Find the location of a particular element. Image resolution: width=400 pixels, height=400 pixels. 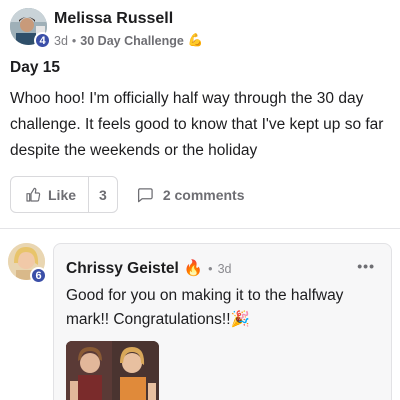

more-options-button: ••• is located at coordinates (366, 266).